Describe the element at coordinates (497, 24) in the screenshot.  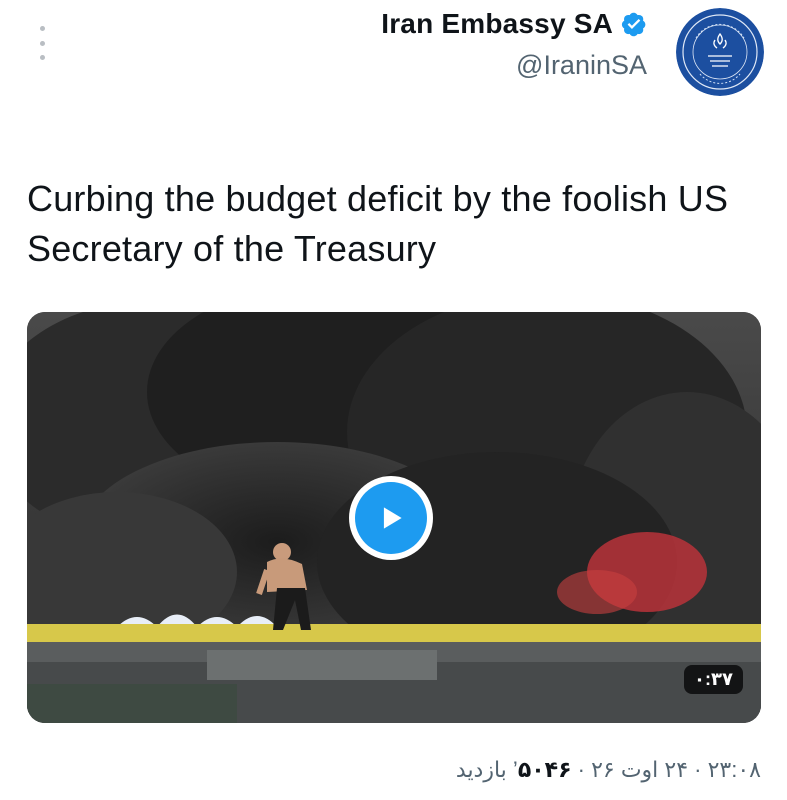
I see `author-display-name: Iran Embassy SA` at that location.